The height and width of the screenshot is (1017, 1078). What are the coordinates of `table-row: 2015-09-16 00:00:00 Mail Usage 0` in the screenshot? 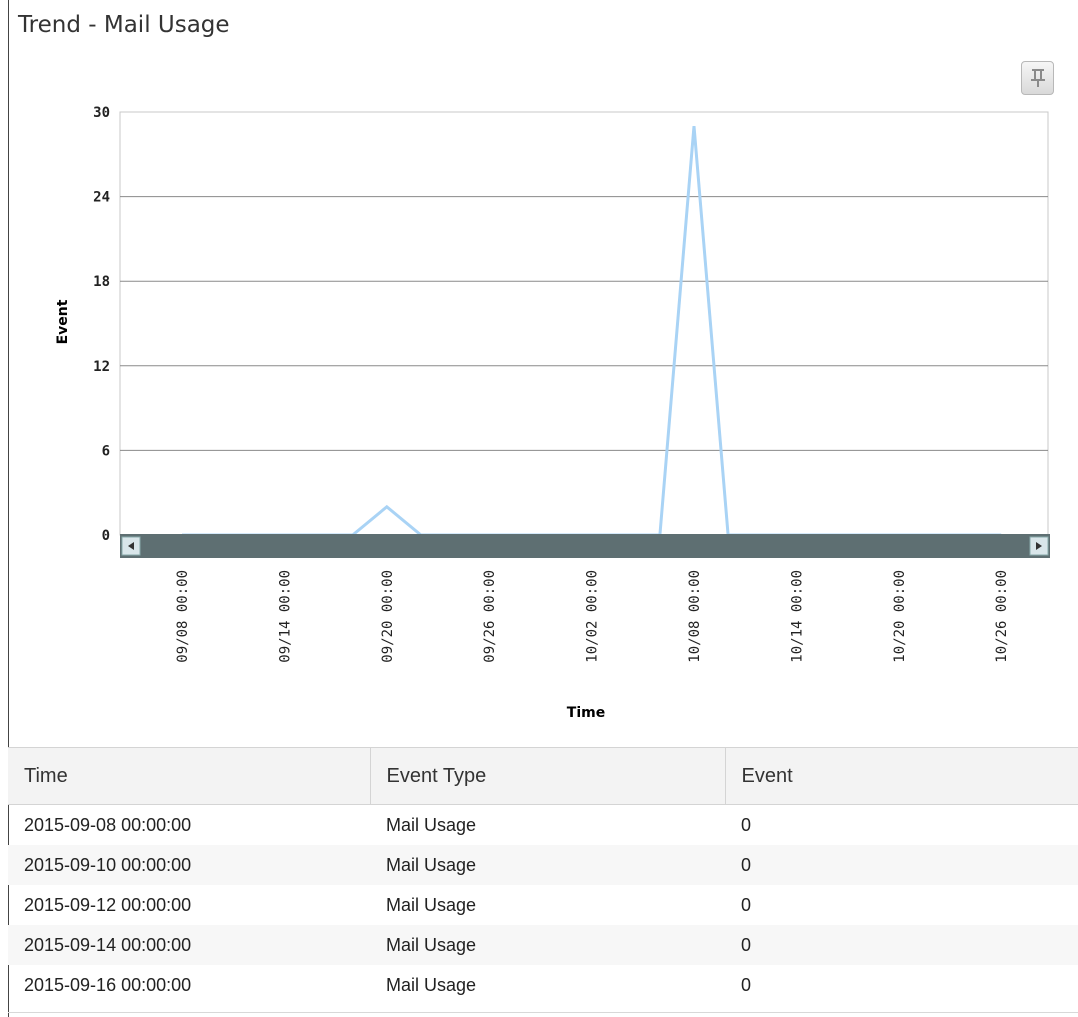 It's located at (543, 985).